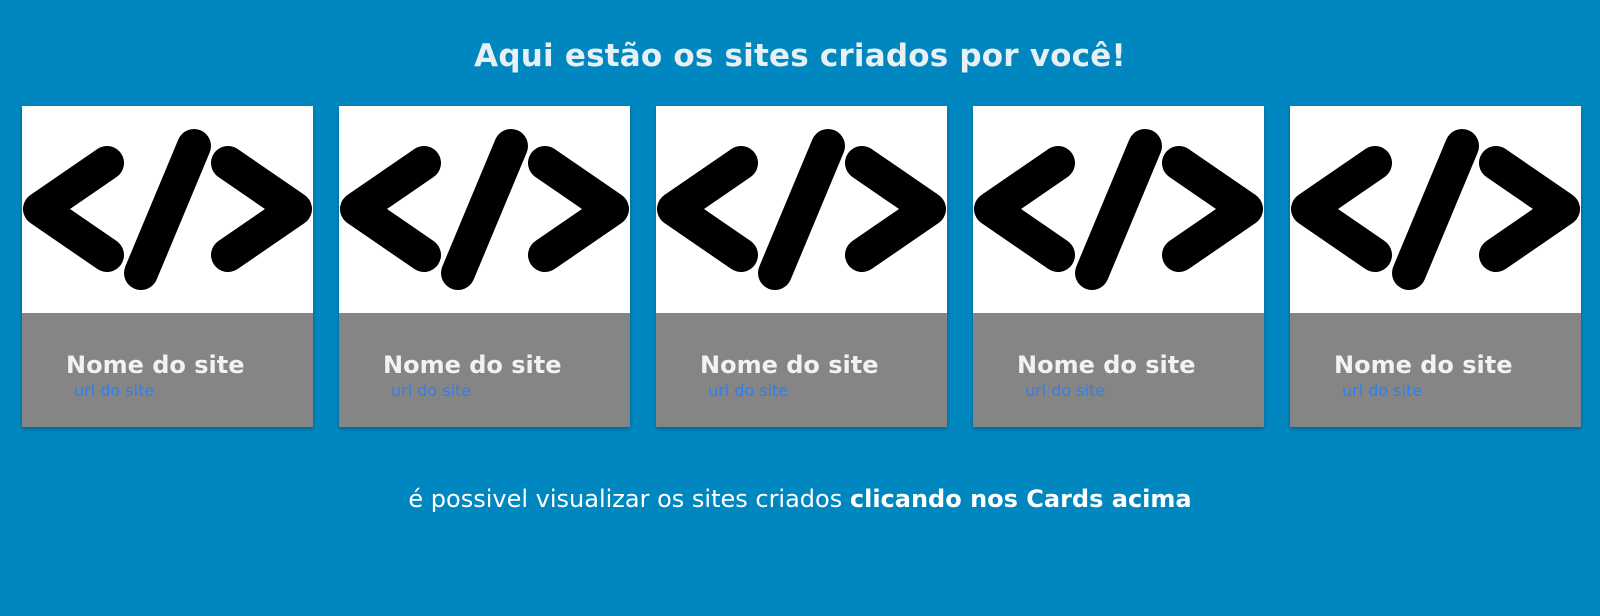 This screenshot has height=616, width=1600. I want to click on page-title: Aqui estão os sites criados por você!, so click(800, 56).